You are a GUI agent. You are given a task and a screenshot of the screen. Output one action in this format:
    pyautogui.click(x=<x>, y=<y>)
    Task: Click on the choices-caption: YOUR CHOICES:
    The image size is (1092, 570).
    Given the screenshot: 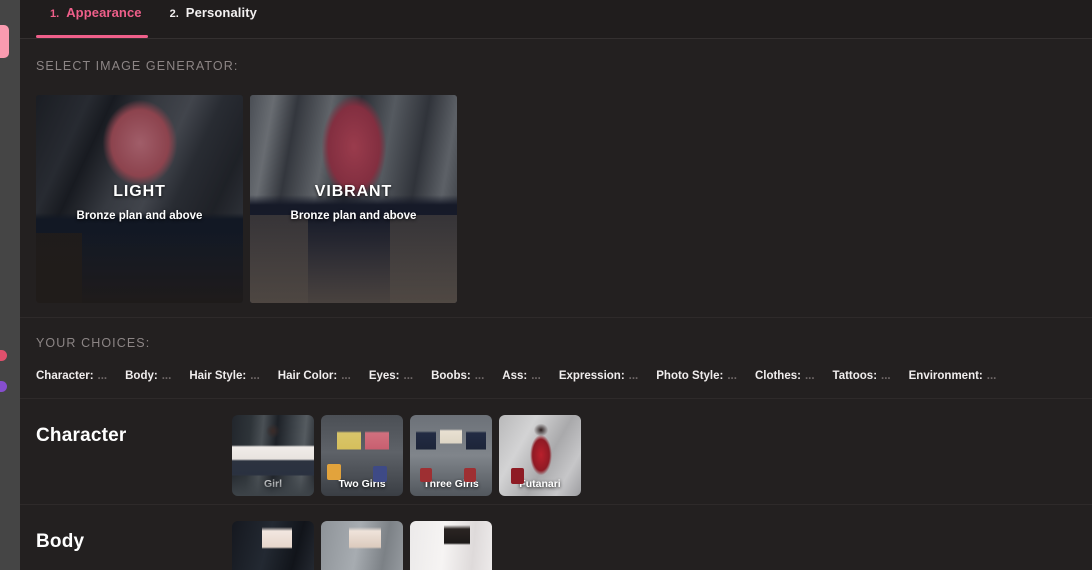 What is the action you would take?
    pyautogui.click(x=93, y=343)
    